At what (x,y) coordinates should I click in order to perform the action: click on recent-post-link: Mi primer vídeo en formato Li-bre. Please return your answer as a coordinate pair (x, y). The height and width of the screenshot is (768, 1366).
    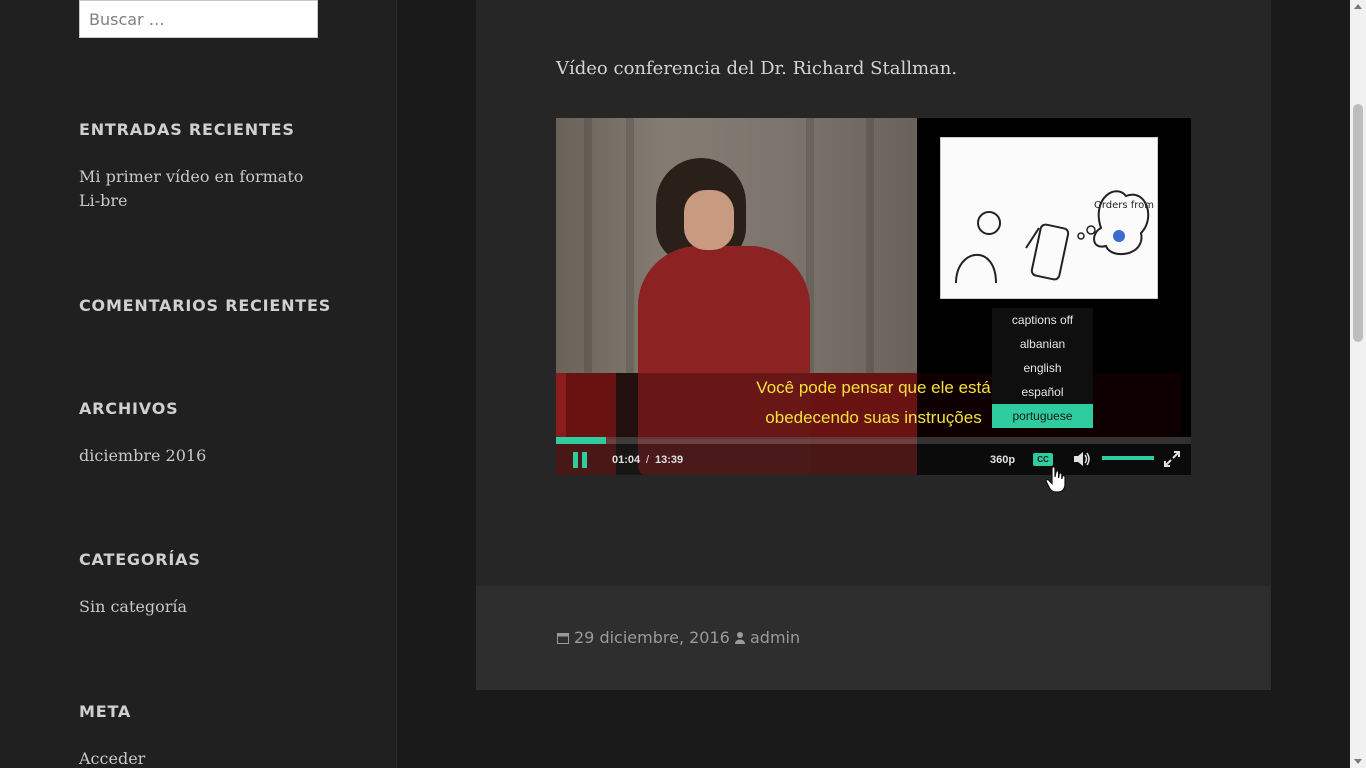
    Looking at the image, I should click on (201, 189).